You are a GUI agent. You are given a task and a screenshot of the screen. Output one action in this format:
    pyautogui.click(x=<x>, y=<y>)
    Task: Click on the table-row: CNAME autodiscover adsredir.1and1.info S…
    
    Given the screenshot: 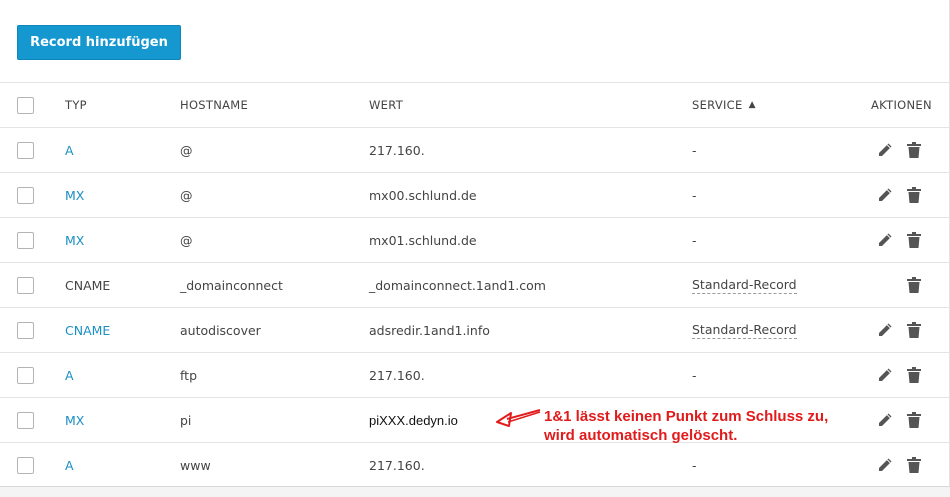 What is the action you would take?
    pyautogui.click(x=475, y=330)
    